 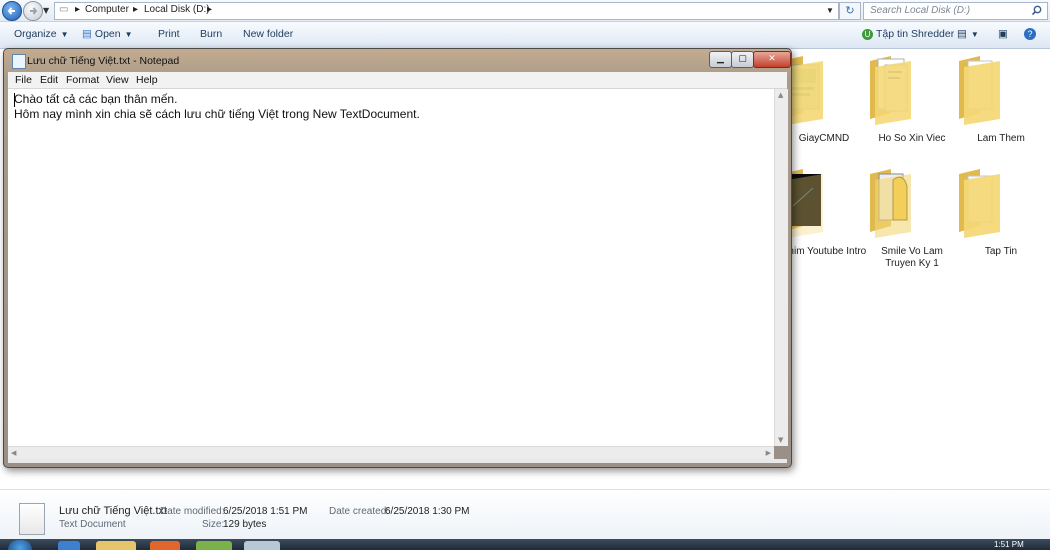 What do you see at coordinates (920, 10) in the screenshot?
I see `search-placeholder: Search Local Disk (D:)` at bounding box center [920, 10].